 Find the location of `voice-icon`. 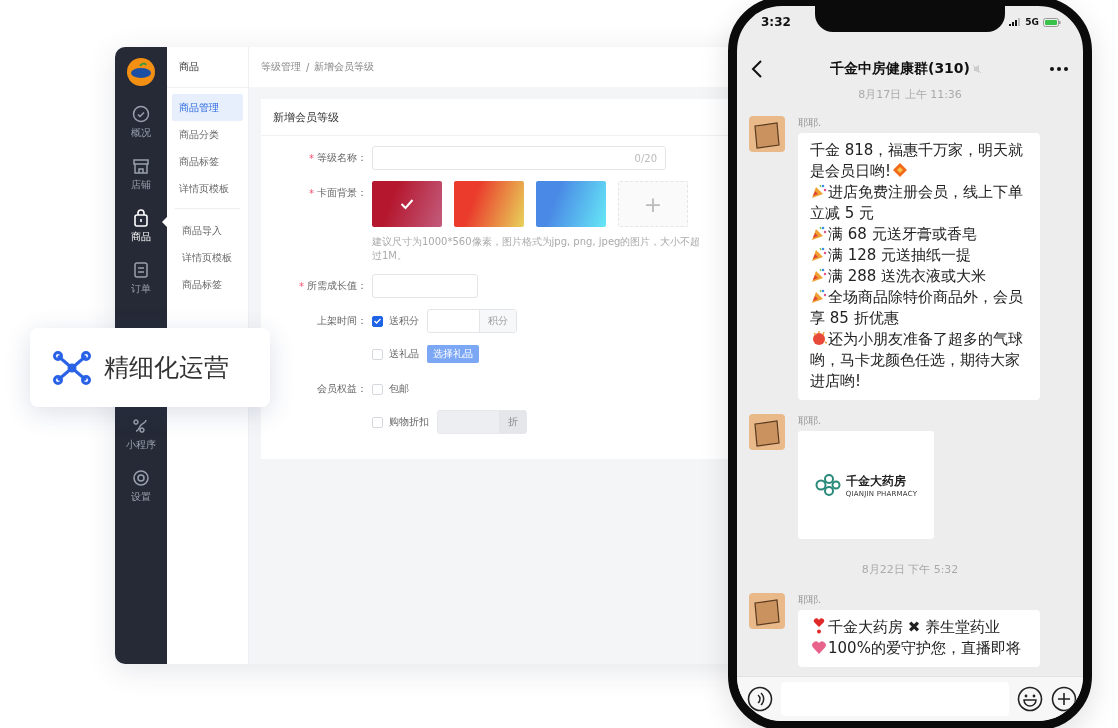

voice-icon is located at coordinates (760, 699).